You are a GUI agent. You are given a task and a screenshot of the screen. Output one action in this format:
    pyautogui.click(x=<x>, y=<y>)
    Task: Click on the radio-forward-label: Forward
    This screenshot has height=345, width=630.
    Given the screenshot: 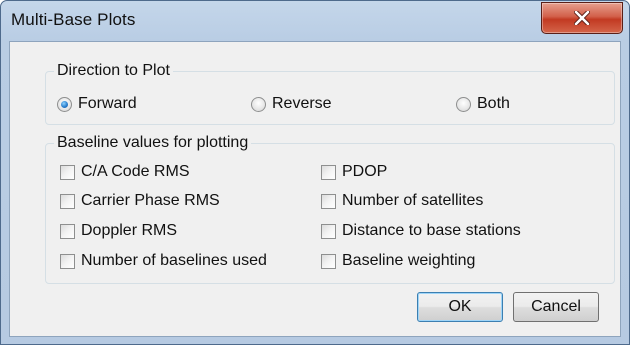 What is the action you would take?
    pyautogui.click(x=107, y=103)
    